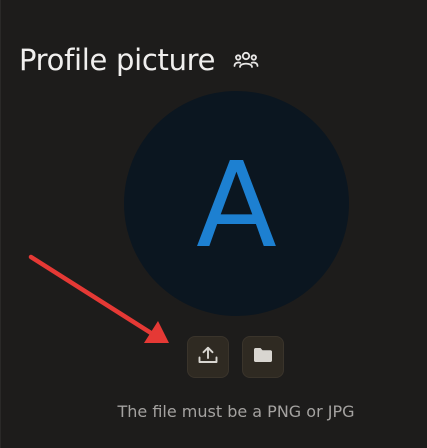 Image resolution: width=427 pixels, height=448 pixels. I want to click on upload-icon, so click(208, 357).